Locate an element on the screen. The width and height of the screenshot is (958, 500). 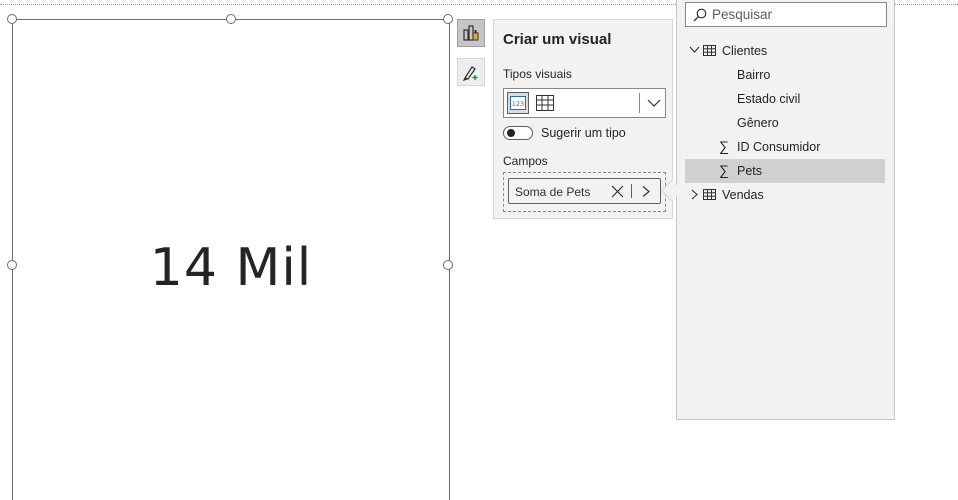
resize-handle-top-right is located at coordinates (448, 19).